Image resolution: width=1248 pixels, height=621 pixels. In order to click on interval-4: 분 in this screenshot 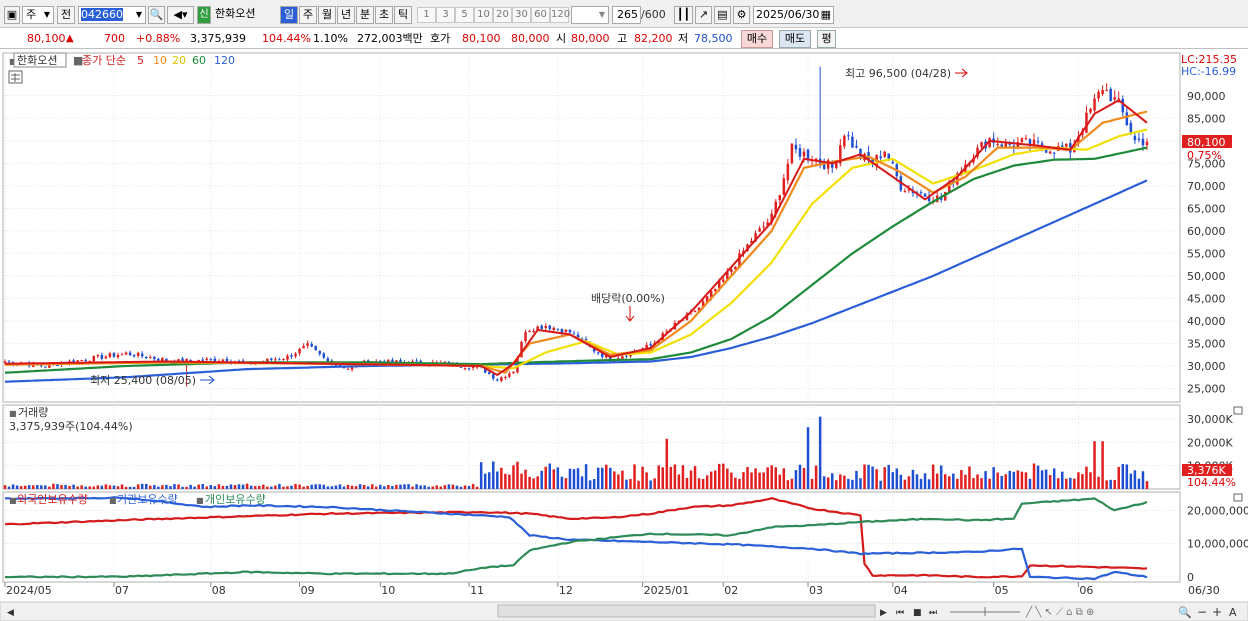, I will do `click(365, 15)`.